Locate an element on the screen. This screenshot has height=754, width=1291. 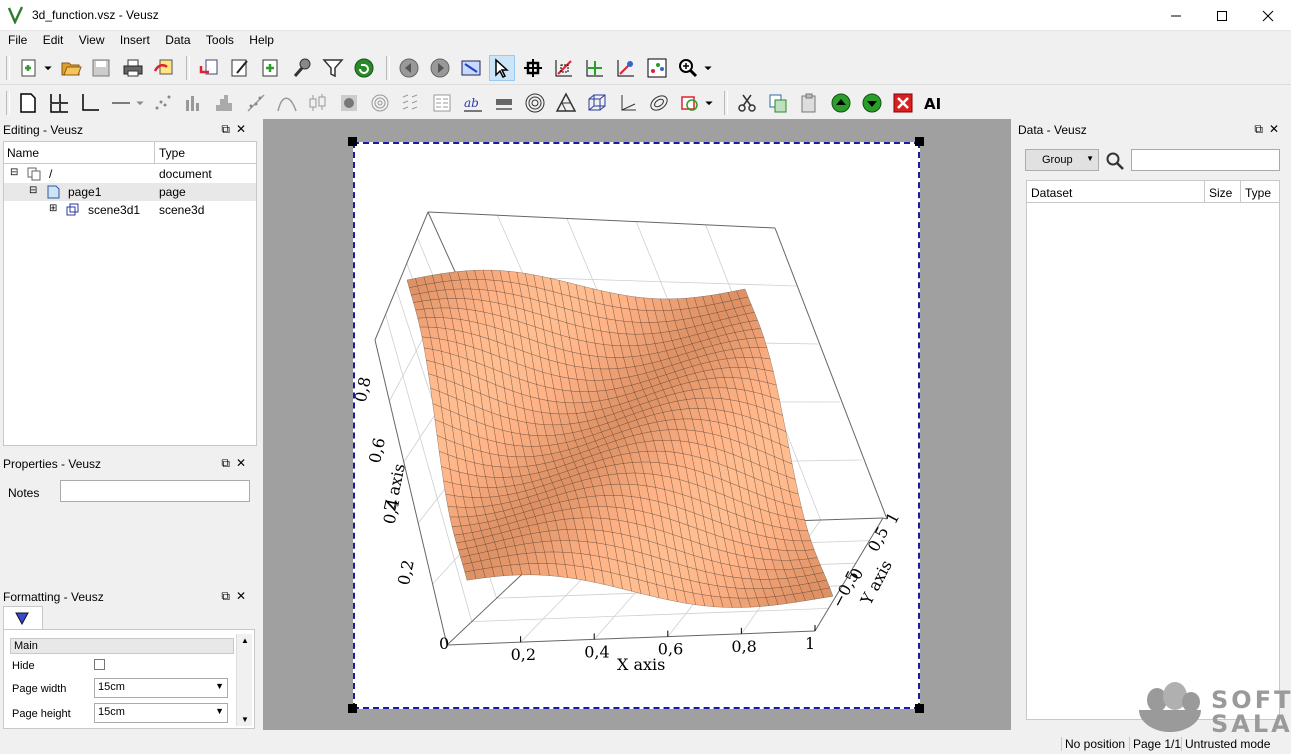
select-tool-button is located at coordinates (502, 68).